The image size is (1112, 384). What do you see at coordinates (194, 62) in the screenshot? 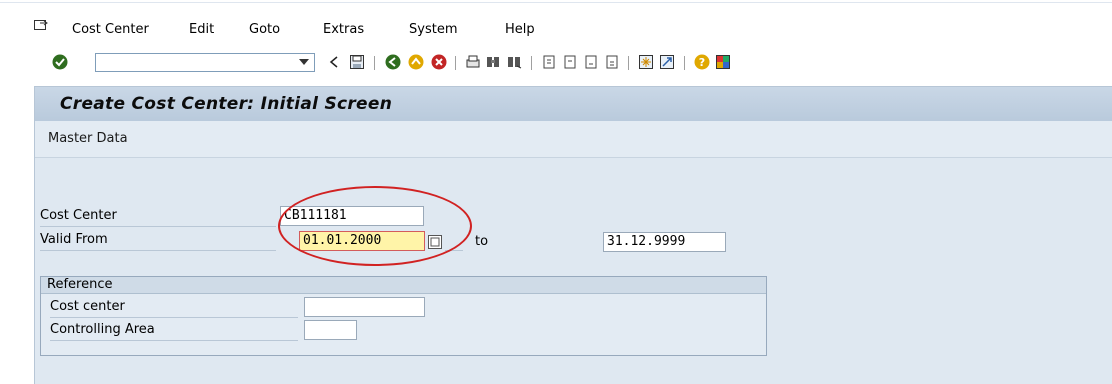
I see `command-input` at bounding box center [194, 62].